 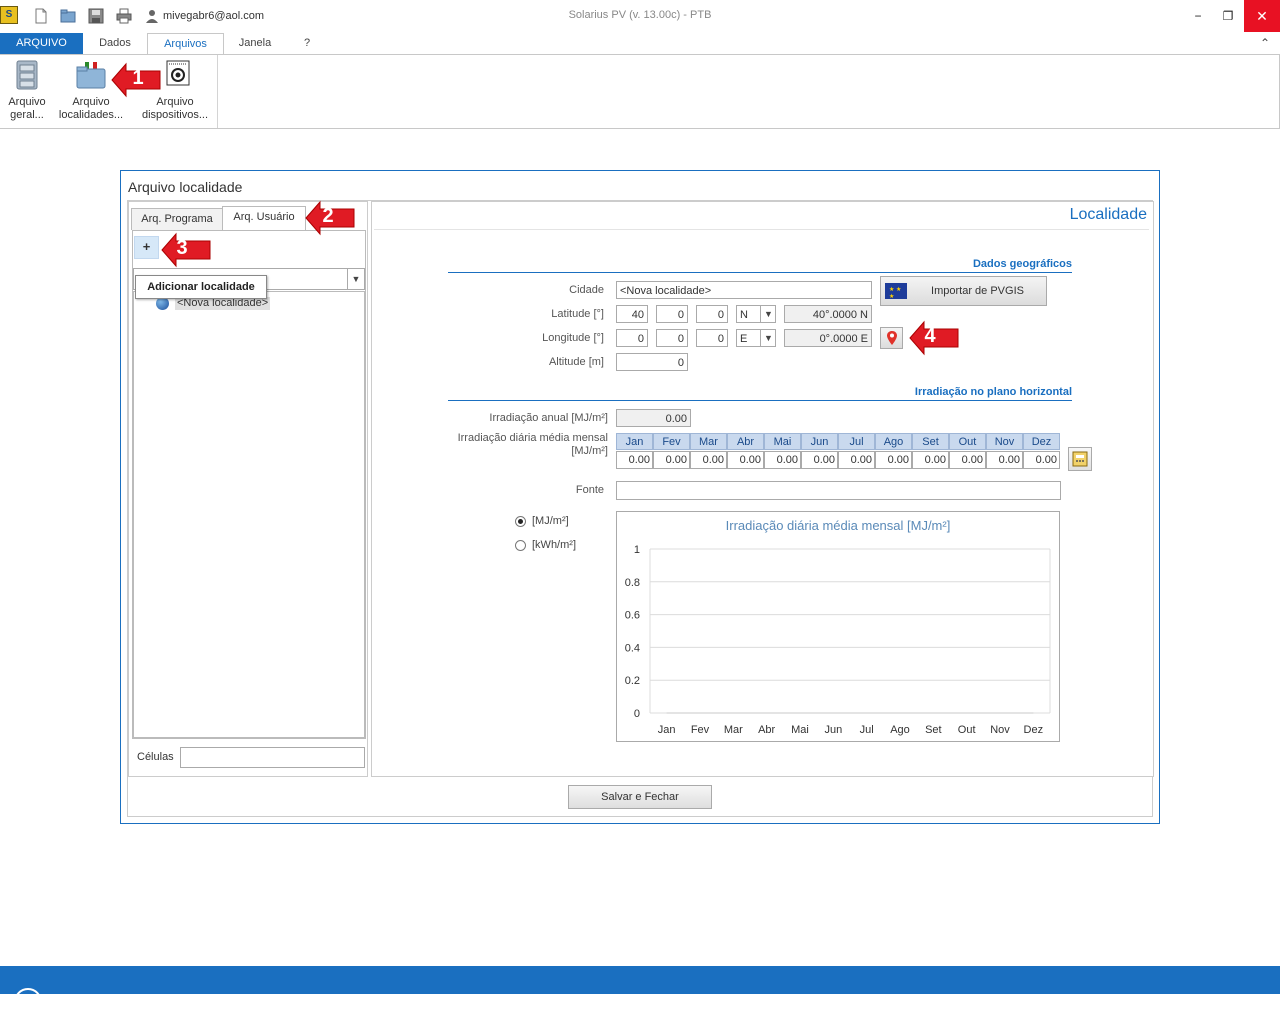 What do you see at coordinates (186, 250) in the screenshot?
I see `callout-arrow-3: 3` at bounding box center [186, 250].